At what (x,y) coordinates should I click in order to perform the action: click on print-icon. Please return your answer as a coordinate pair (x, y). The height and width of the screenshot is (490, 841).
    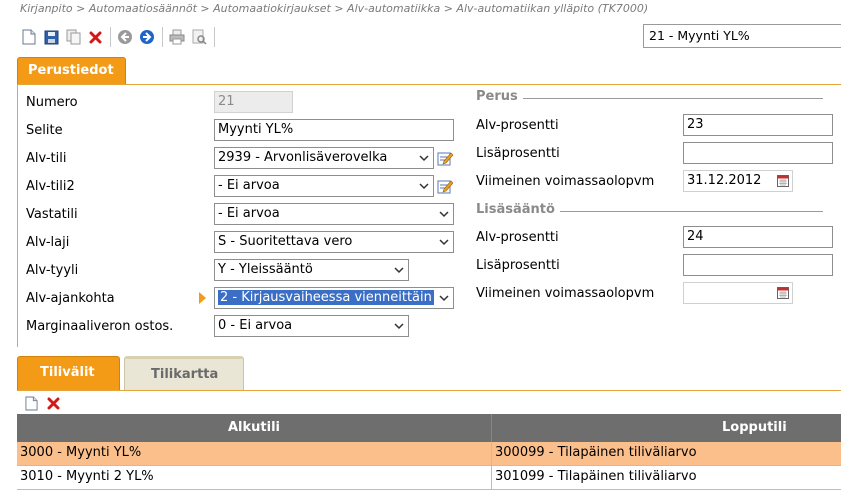
    Looking at the image, I should click on (177, 37).